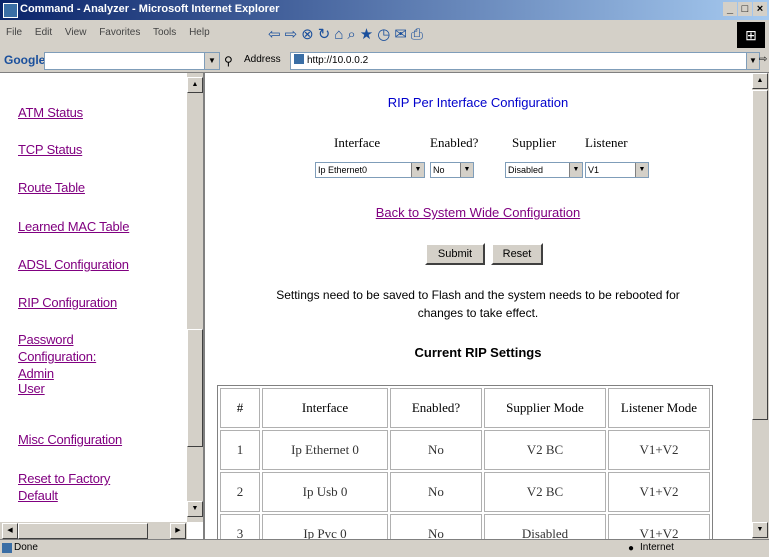  Describe the element at coordinates (659, 408) in the screenshot. I see `table-header: Listener Mode` at that location.